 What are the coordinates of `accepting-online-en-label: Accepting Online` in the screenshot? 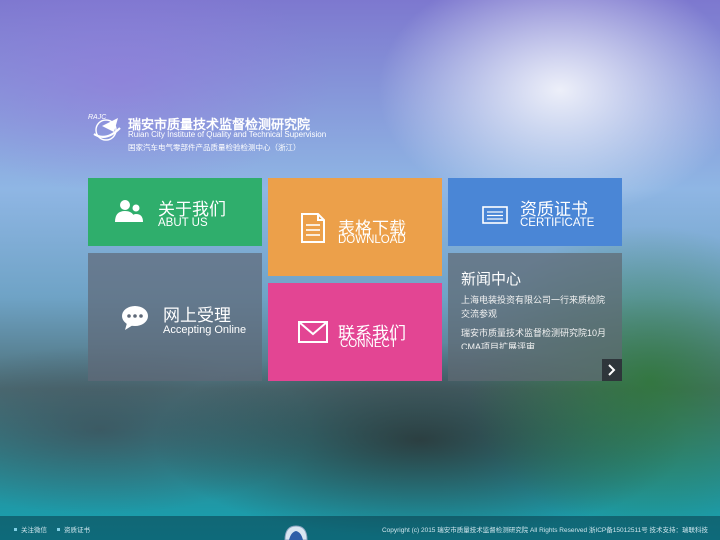 It's located at (205, 330).